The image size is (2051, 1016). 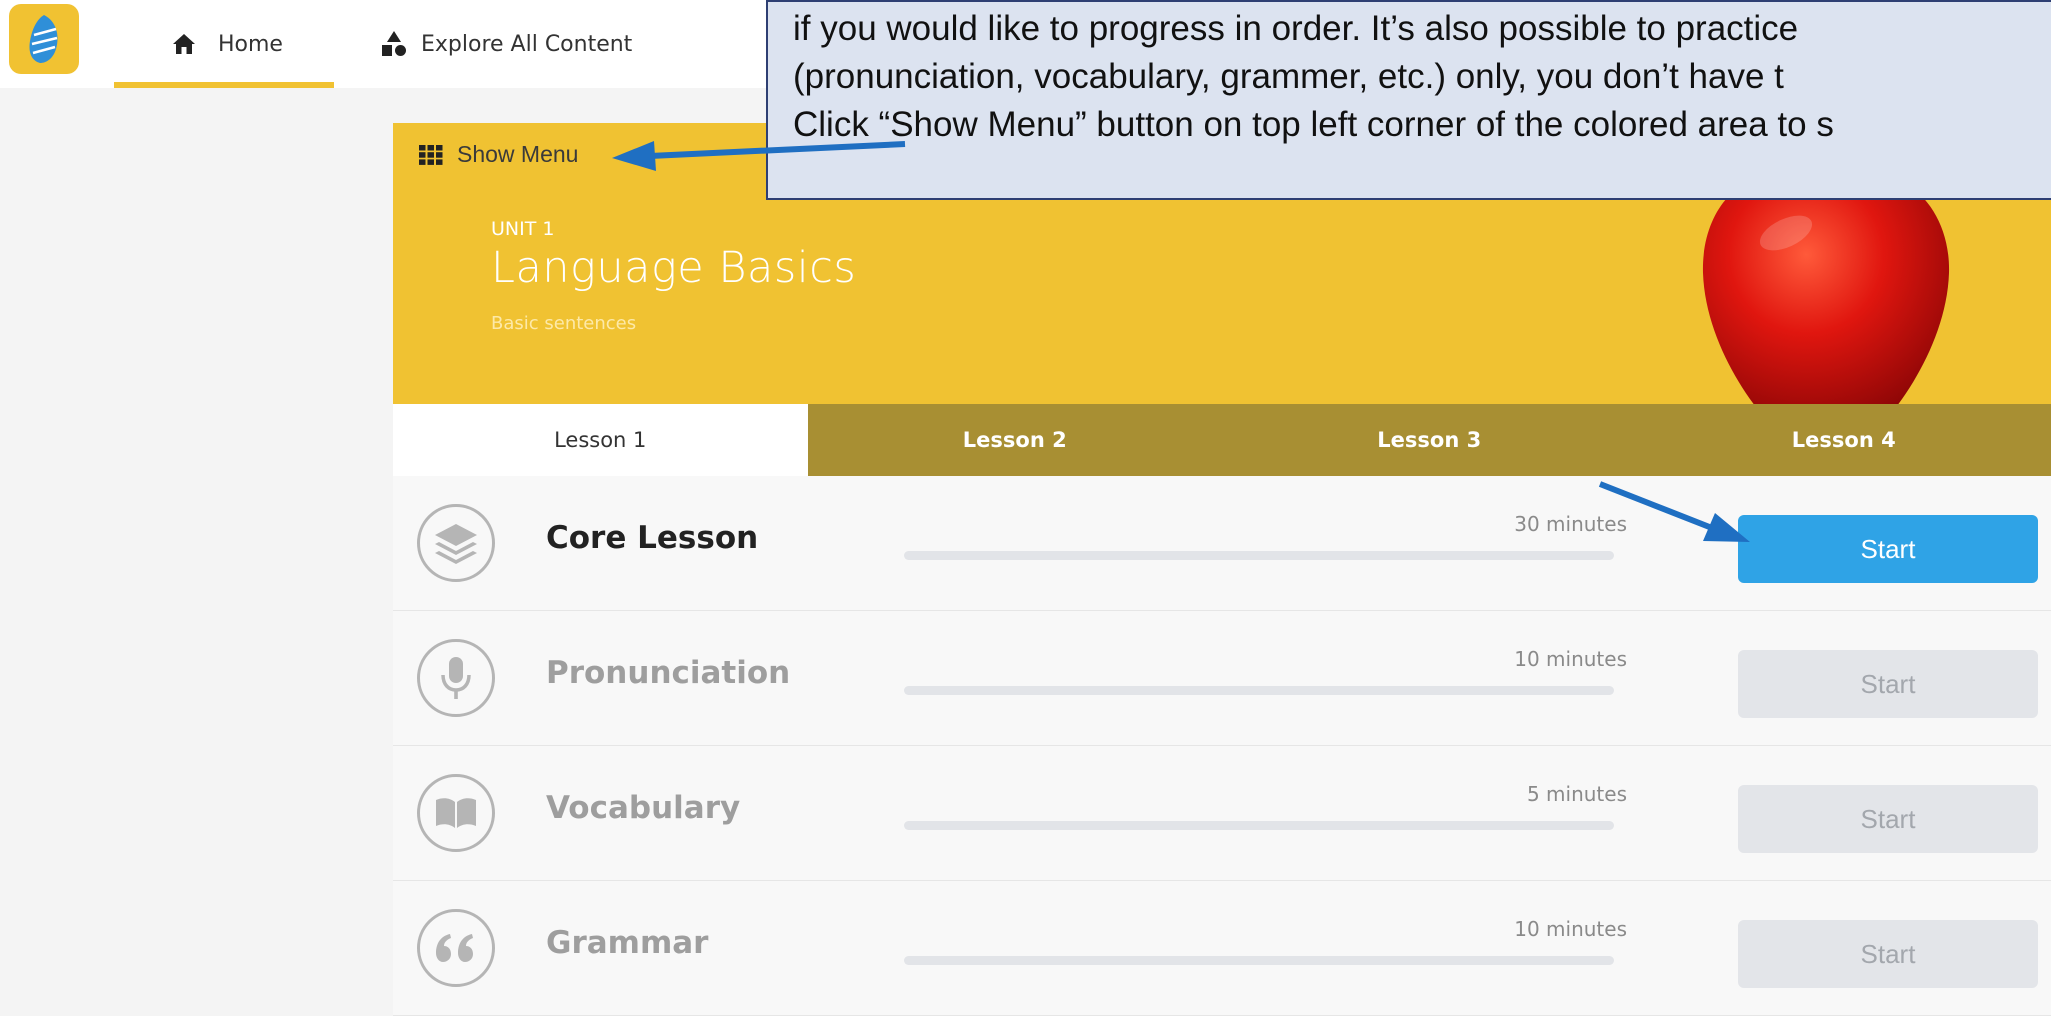 What do you see at coordinates (526, 44) in the screenshot?
I see `nav-explore-label: Explore All Content` at bounding box center [526, 44].